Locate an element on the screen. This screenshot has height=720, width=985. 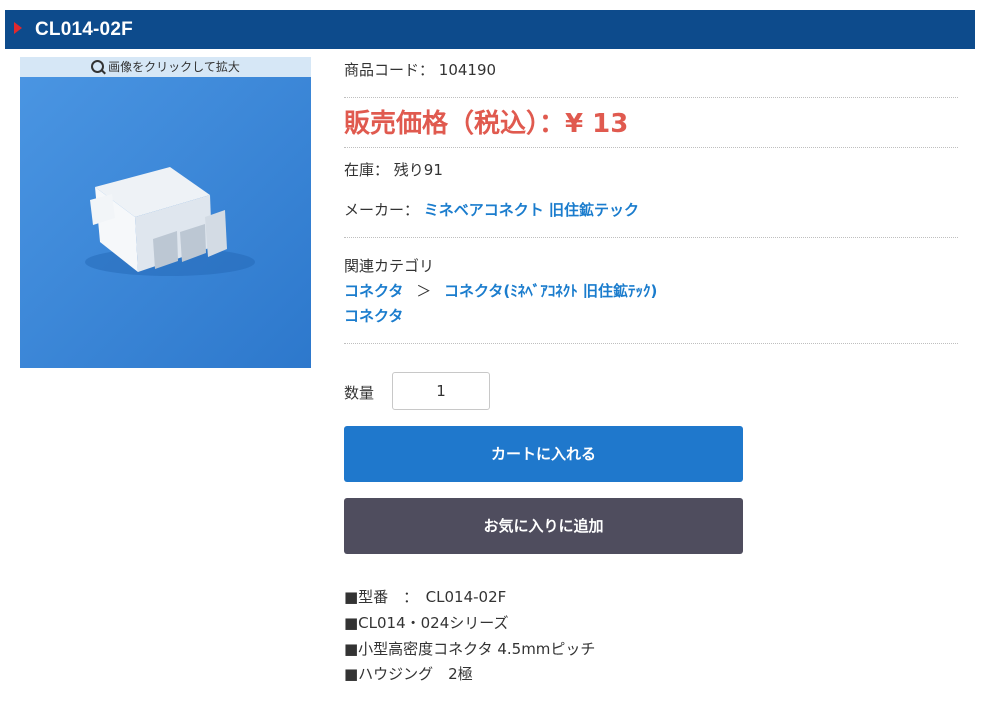
category-breadcrumb: コネクタ ＞ コネクタ(ﾐﾈﾍﾞｱｺﾈｸﾄ 旧住鉱ﾃｯｸ) is located at coordinates (500, 290).